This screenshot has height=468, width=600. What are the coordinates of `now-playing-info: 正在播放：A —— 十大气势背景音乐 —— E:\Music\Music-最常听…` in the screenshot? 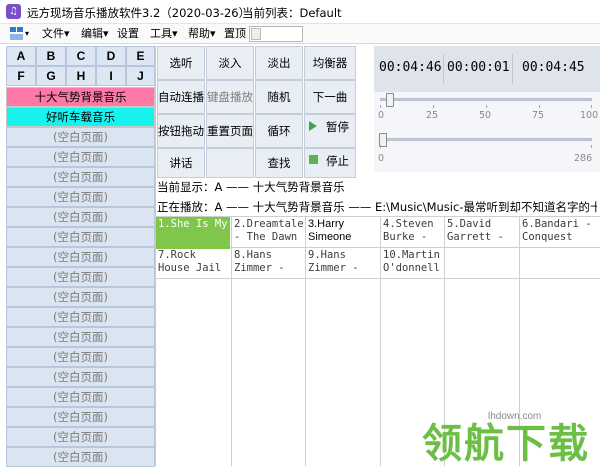 It's located at (377, 207).